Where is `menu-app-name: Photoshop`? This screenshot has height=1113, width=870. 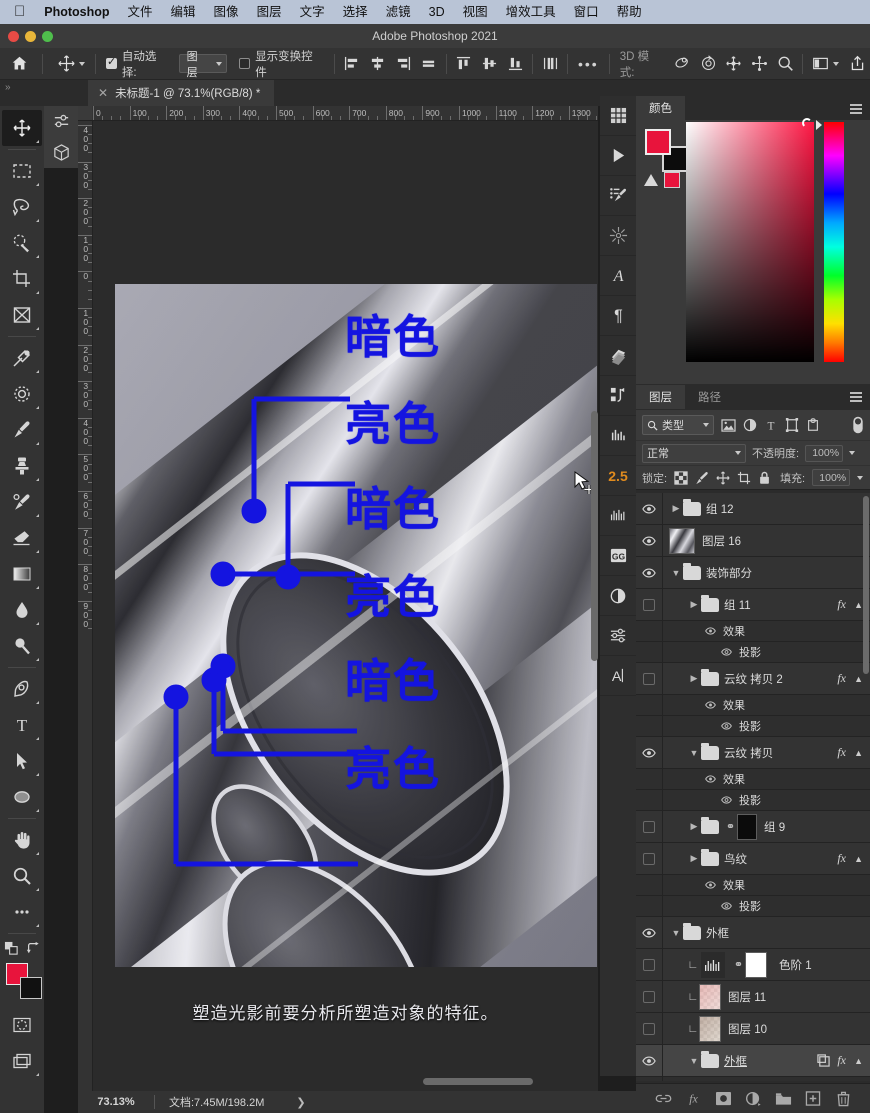 menu-app-name: Photoshop is located at coordinates (76, 12).